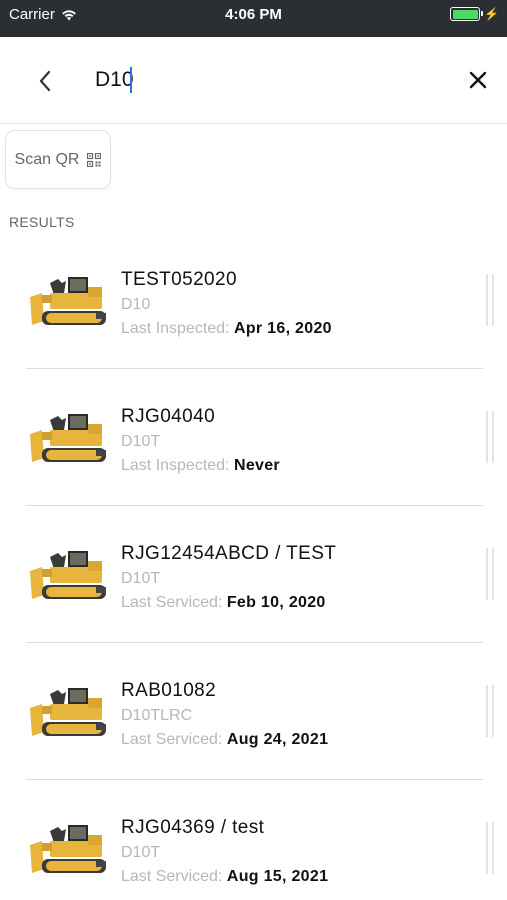 The height and width of the screenshot is (900, 507). I want to click on status-bar: Carrier 4:06 PM ⚡, so click(253, 18).